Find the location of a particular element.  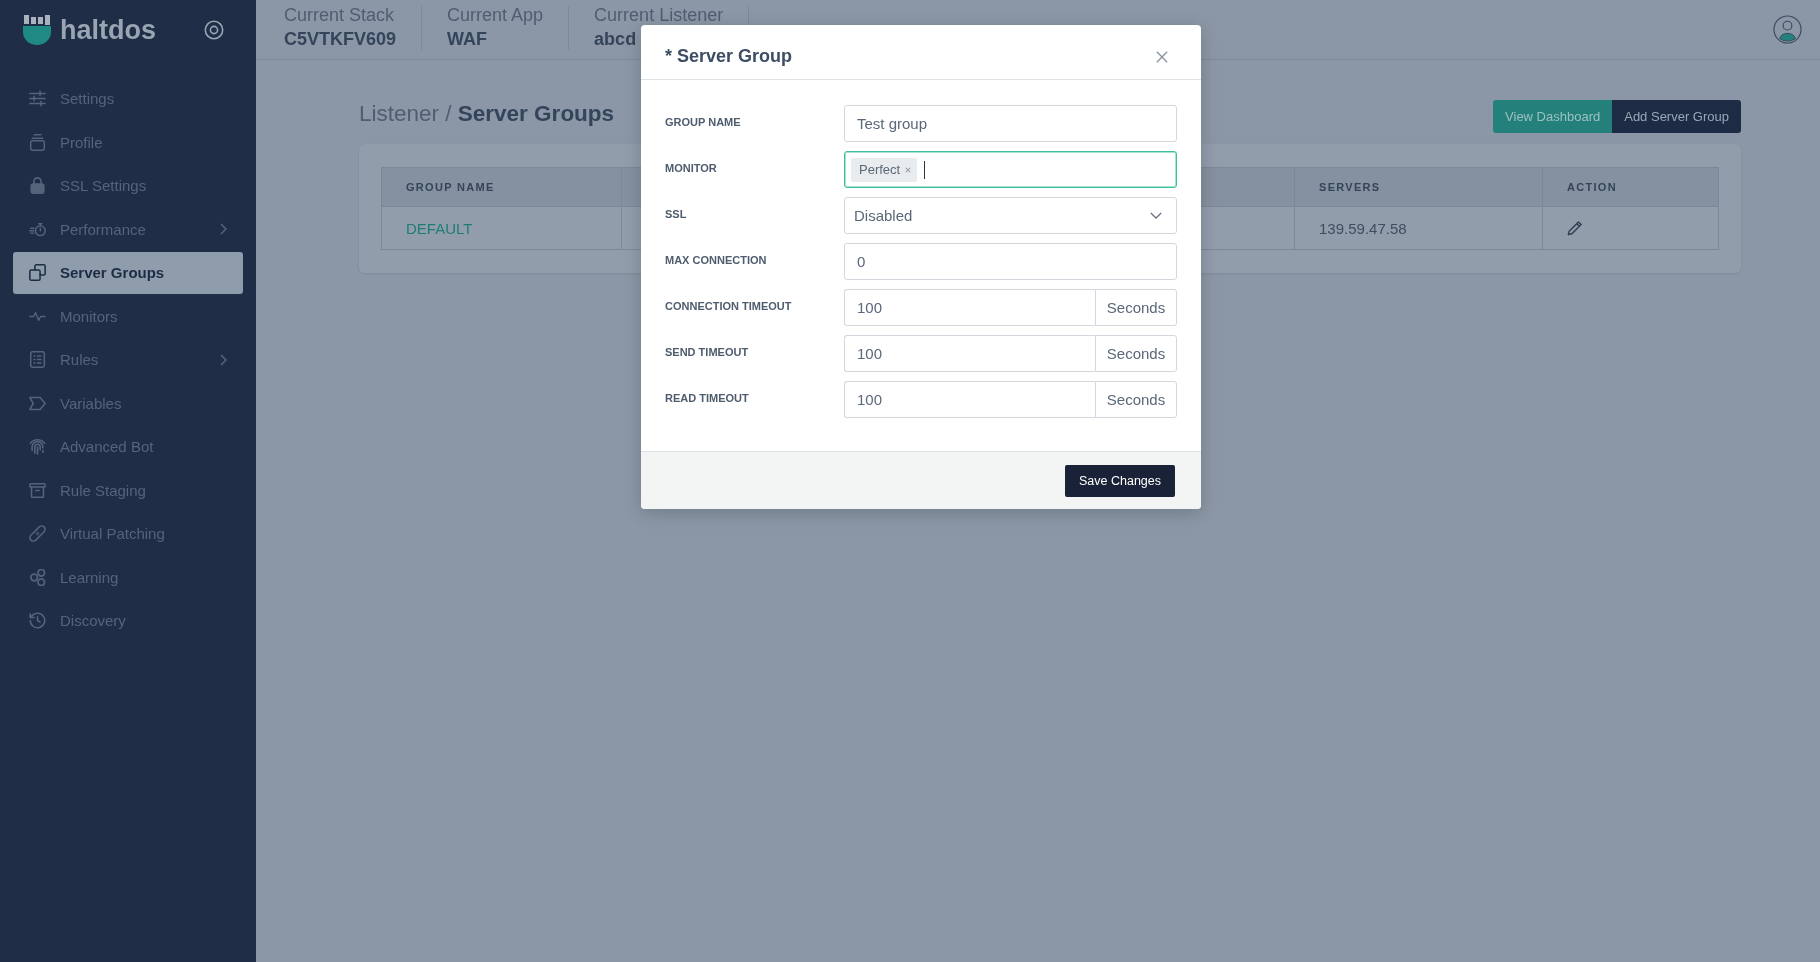

group-link: DEFAULT is located at coordinates (439, 228).